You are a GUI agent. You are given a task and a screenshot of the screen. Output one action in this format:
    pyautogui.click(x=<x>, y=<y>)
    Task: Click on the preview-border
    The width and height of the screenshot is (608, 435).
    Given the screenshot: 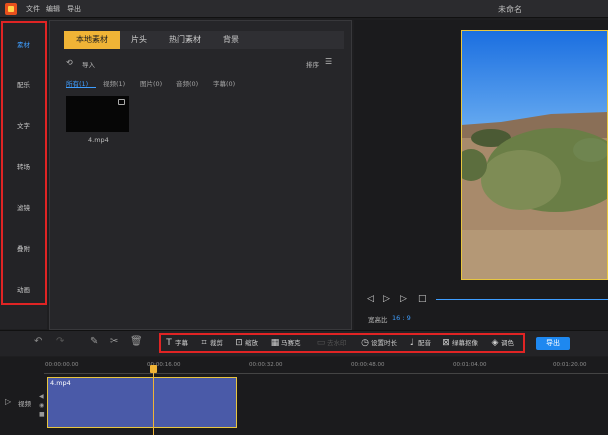 What is the action you would take?
    pyautogui.click(x=534, y=155)
    